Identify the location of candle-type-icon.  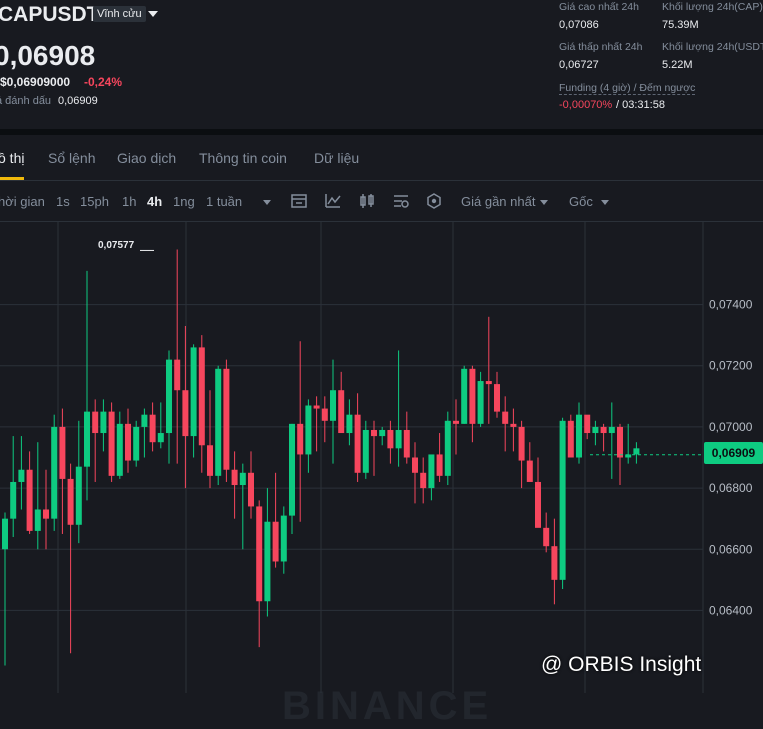
(367, 201).